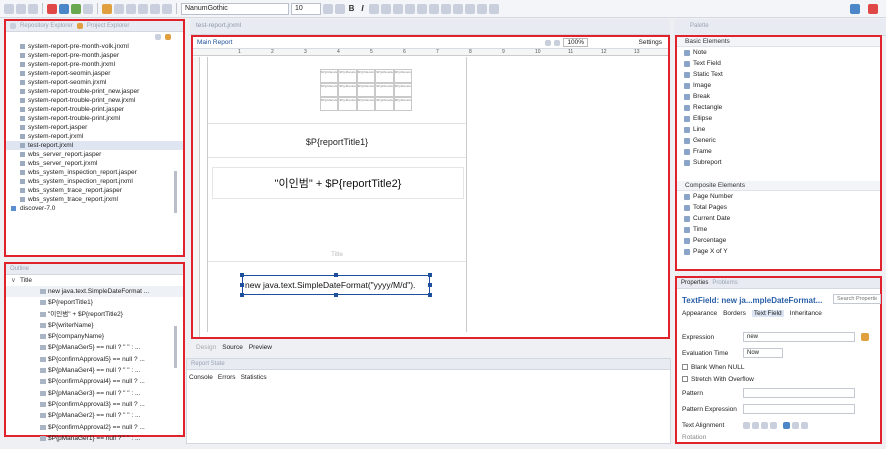 This screenshot has width=886, height=449. Describe the element at coordinates (94, 127) in the screenshot. I see `tree-item: system-report.jasper` at that location.